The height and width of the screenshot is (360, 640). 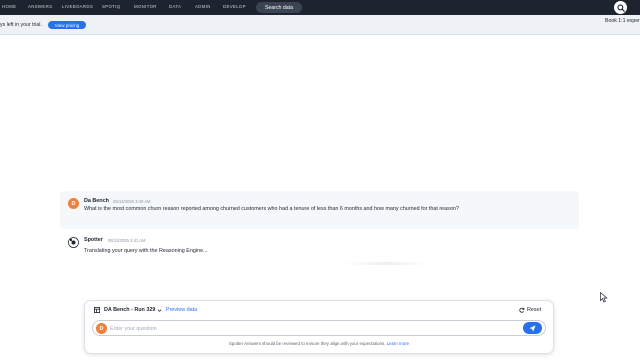 What do you see at coordinates (234, 6) in the screenshot?
I see `nav-item-develop: DEVELOP` at bounding box center [234, 6].